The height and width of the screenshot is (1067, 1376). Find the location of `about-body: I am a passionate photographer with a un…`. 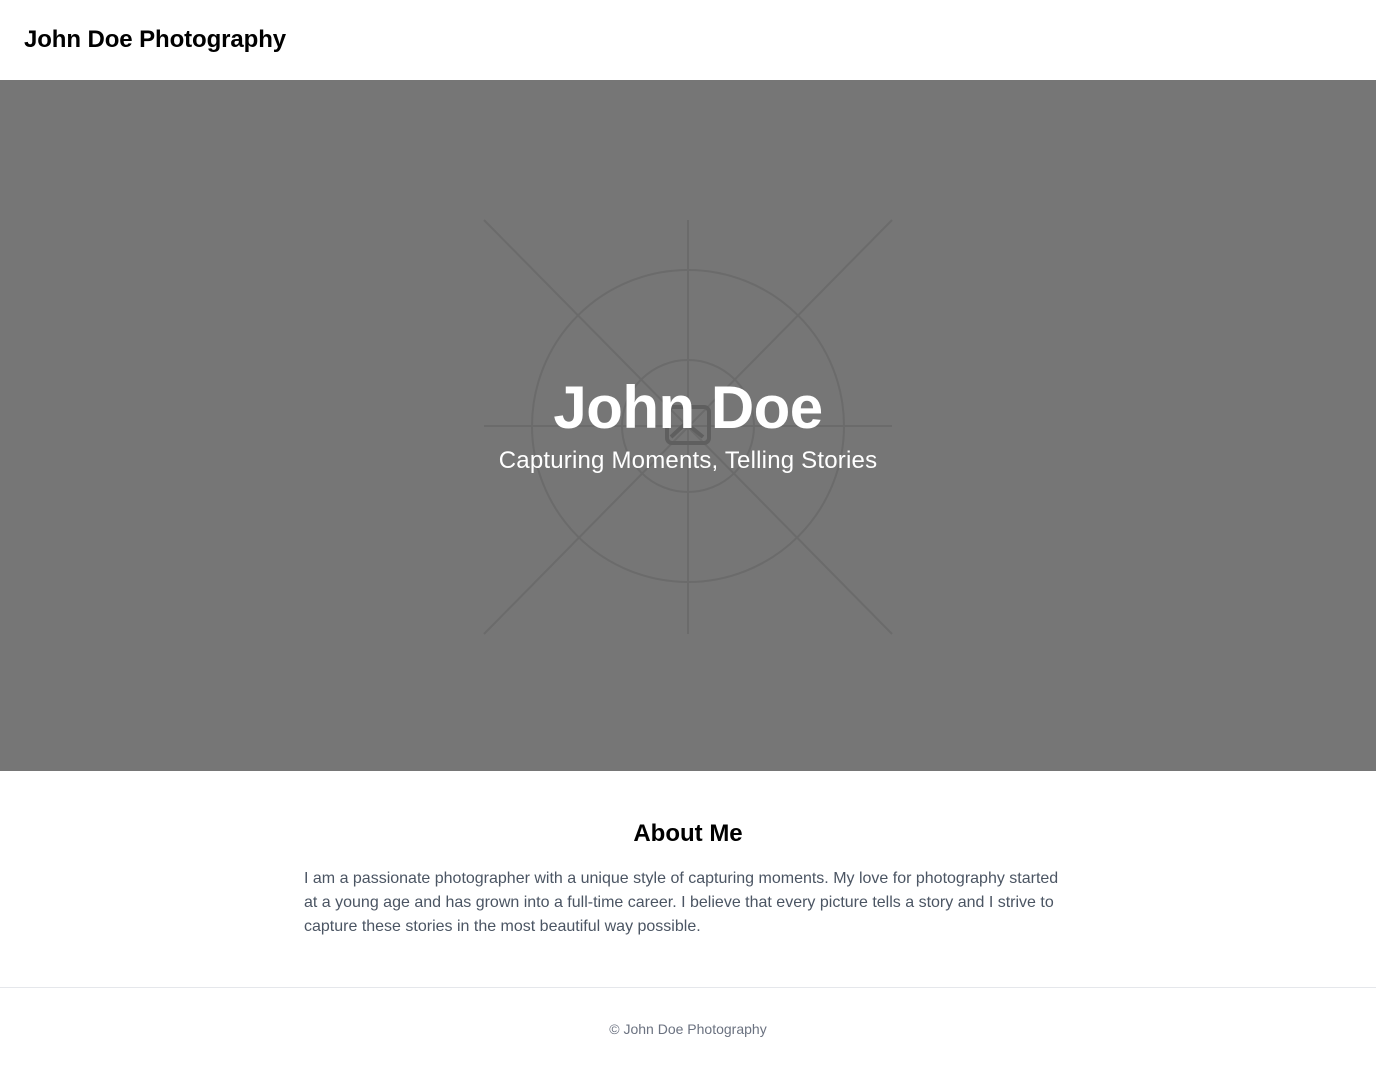

about-body: I am a passionate photographer with a un… is located at coordinates (681, 902).